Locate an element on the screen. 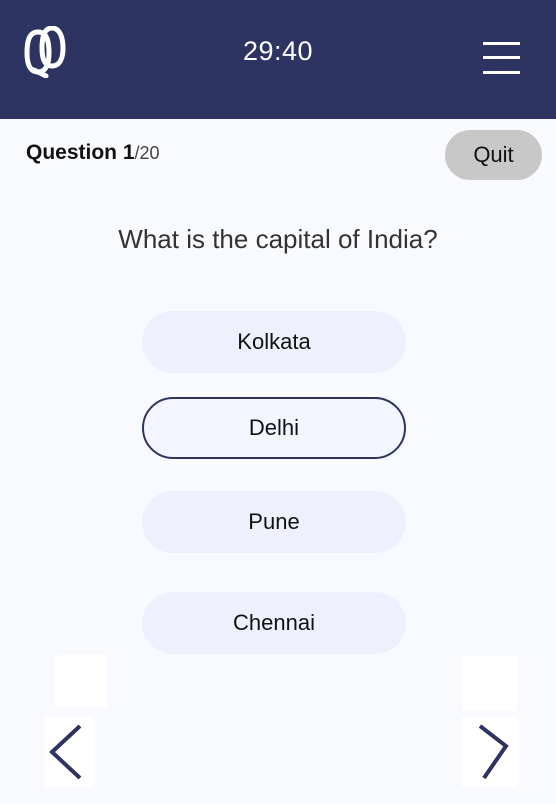 Image resolution: width=556 pixels, height=804 pixels. hamburger-menu-icon is located at coordinates (501, 58).